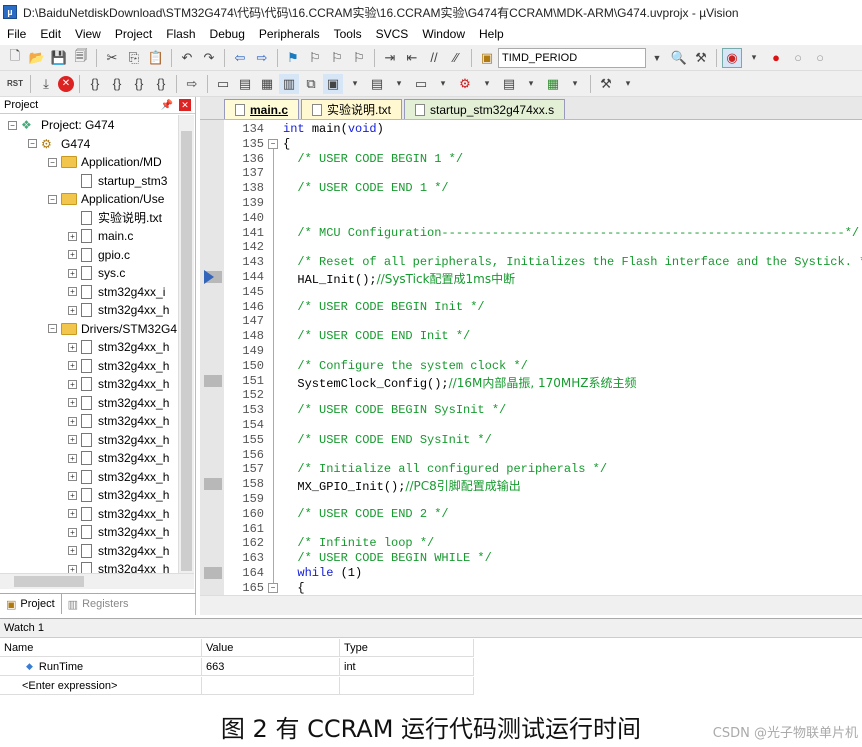  Describe the element at coordinates (167, 105) in the screenshot. I see `pin-icon: 📌` at that location.